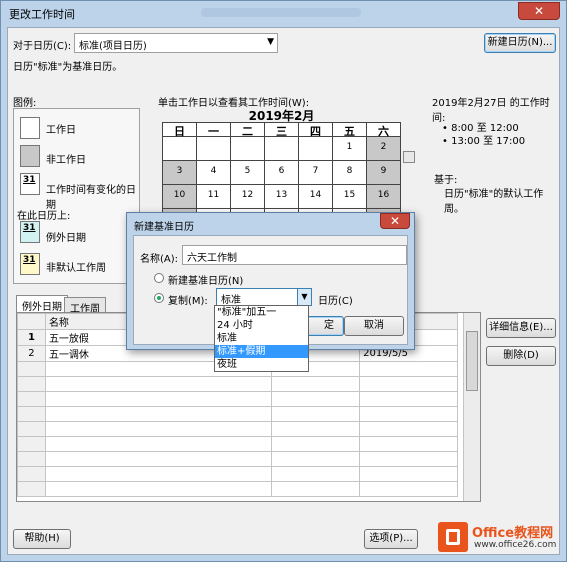 The width and height of the screenshot is (567, 562). What do you see at coordinates (231, 300) in the screenshot?
I see `copy-calendar-value: 标准` at bounding box center [231, 300].